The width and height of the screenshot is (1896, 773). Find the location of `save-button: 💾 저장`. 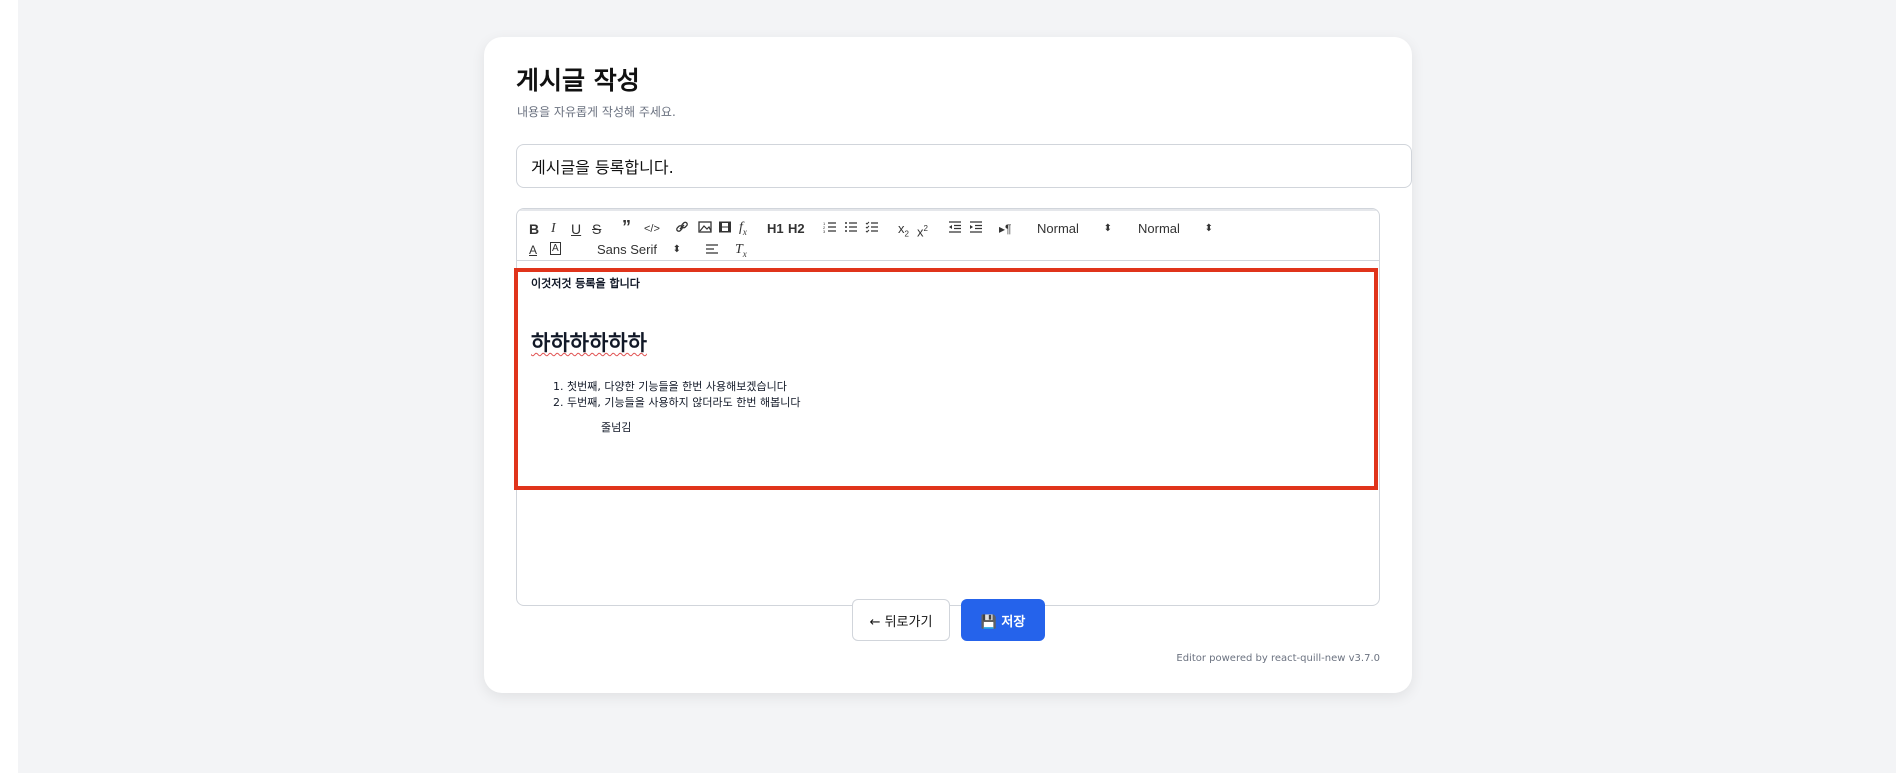

save-button: 💾 저장 is located at coordinates (1003, 620).